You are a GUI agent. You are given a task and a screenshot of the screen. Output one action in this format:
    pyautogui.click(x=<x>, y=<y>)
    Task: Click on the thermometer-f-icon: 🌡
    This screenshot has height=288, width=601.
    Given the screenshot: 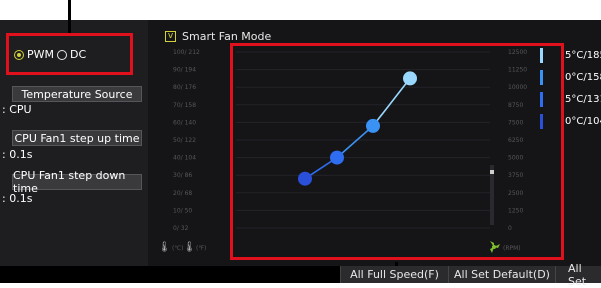 What is the action you would take?
    pyautogui.click(x=189, y=247)
    